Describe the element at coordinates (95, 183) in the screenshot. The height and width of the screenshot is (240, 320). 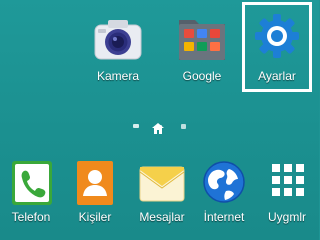
I see `contacts-icon` at that location.